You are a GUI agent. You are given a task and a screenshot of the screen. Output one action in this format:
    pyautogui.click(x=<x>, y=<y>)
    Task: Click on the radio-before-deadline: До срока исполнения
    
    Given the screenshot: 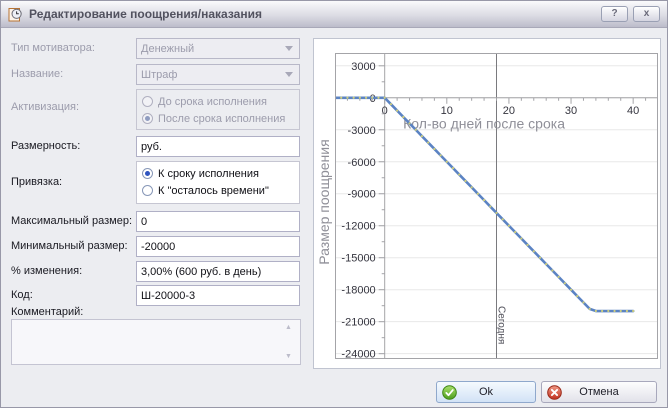 What is the action you would take?
    pyautogui.click(x=218, y=101)
    